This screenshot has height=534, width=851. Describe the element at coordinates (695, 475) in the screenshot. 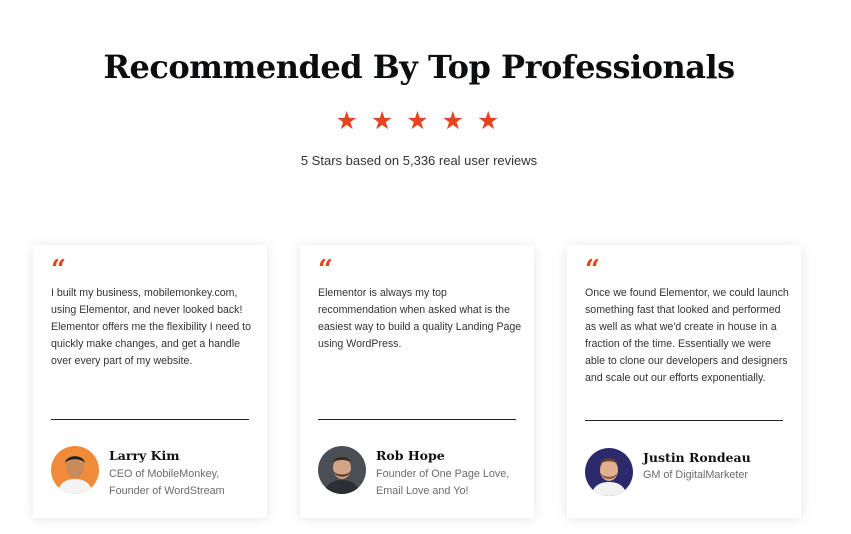

I see `person-role: GM of DigitalMarketer` at that location.